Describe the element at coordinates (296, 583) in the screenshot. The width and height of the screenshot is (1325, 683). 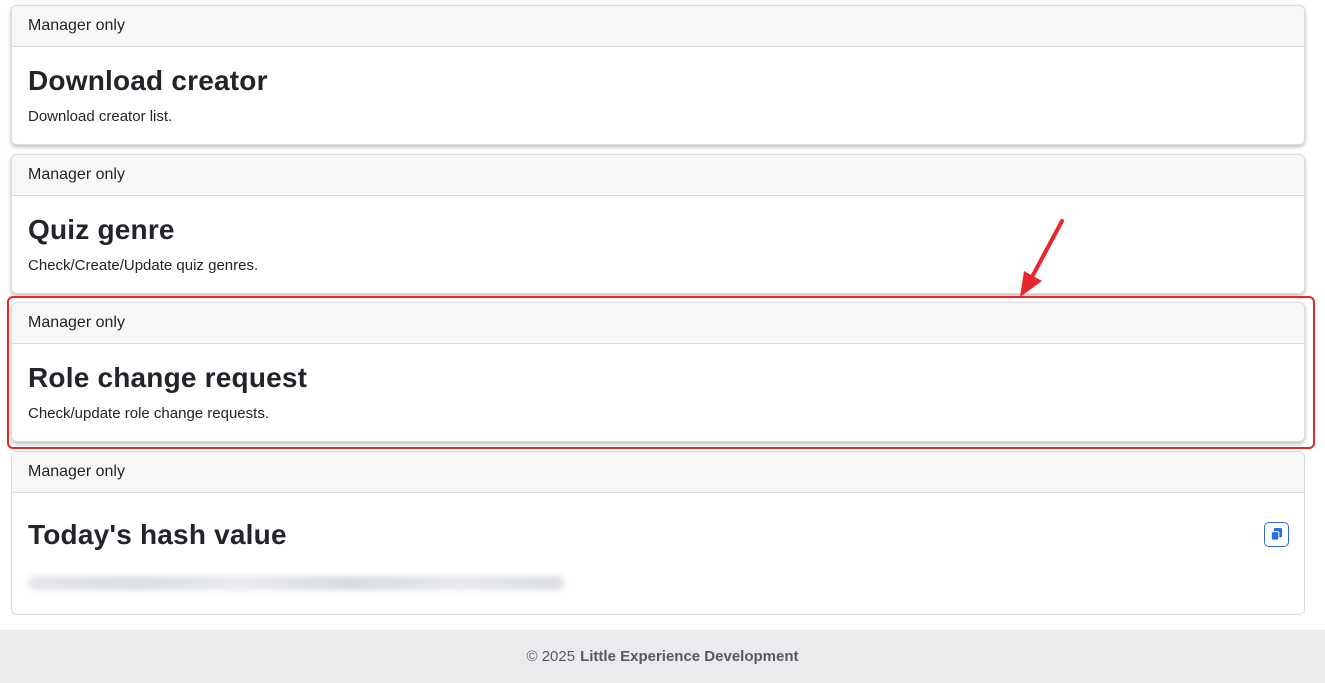
I see `hash-value-redacted` at that location.